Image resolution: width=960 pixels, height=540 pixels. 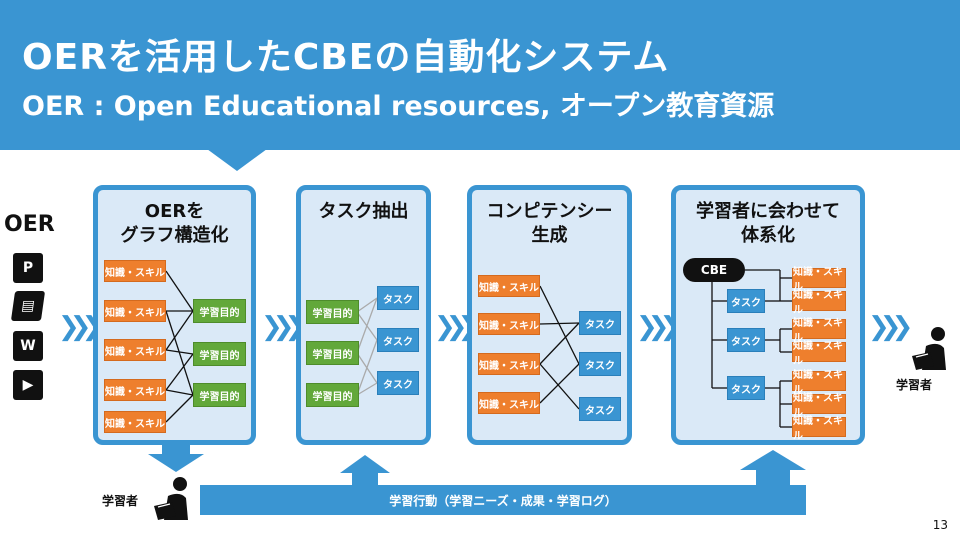 What do you see at coordinates (365, 471) in the screenshot?
I see `up-arrow` at bounding box center [365, 471].